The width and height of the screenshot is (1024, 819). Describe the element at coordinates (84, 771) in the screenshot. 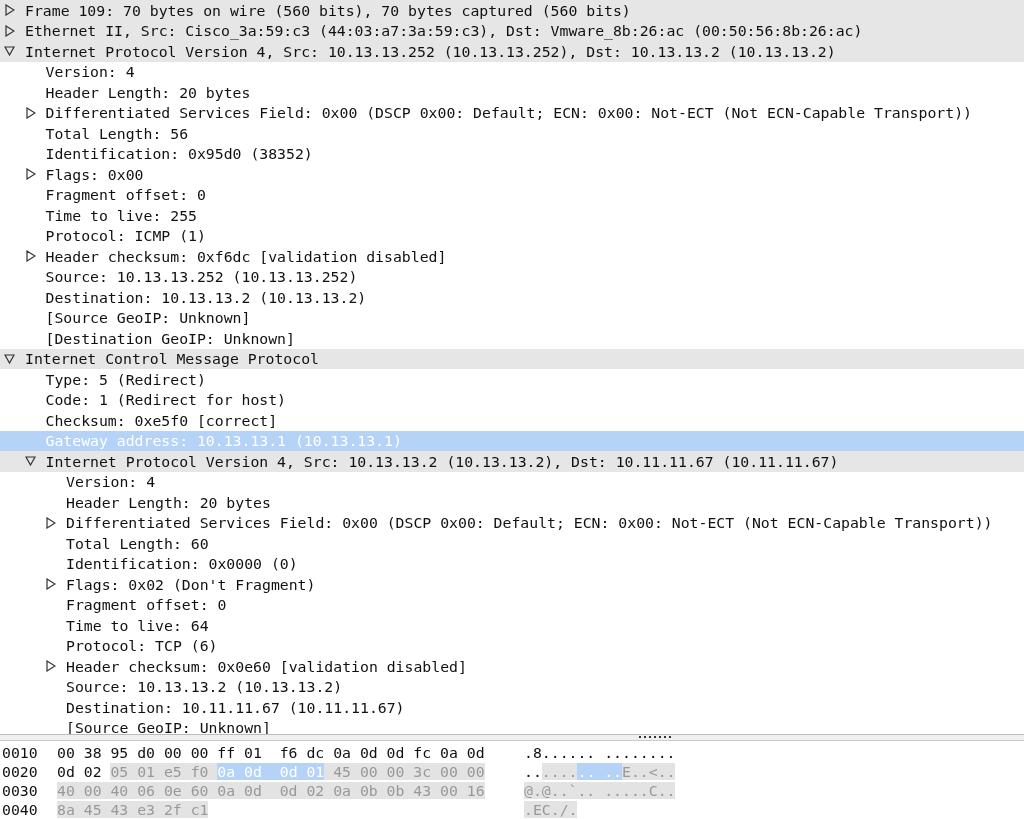

I see `hex-bytes: 0d 02` at that location.